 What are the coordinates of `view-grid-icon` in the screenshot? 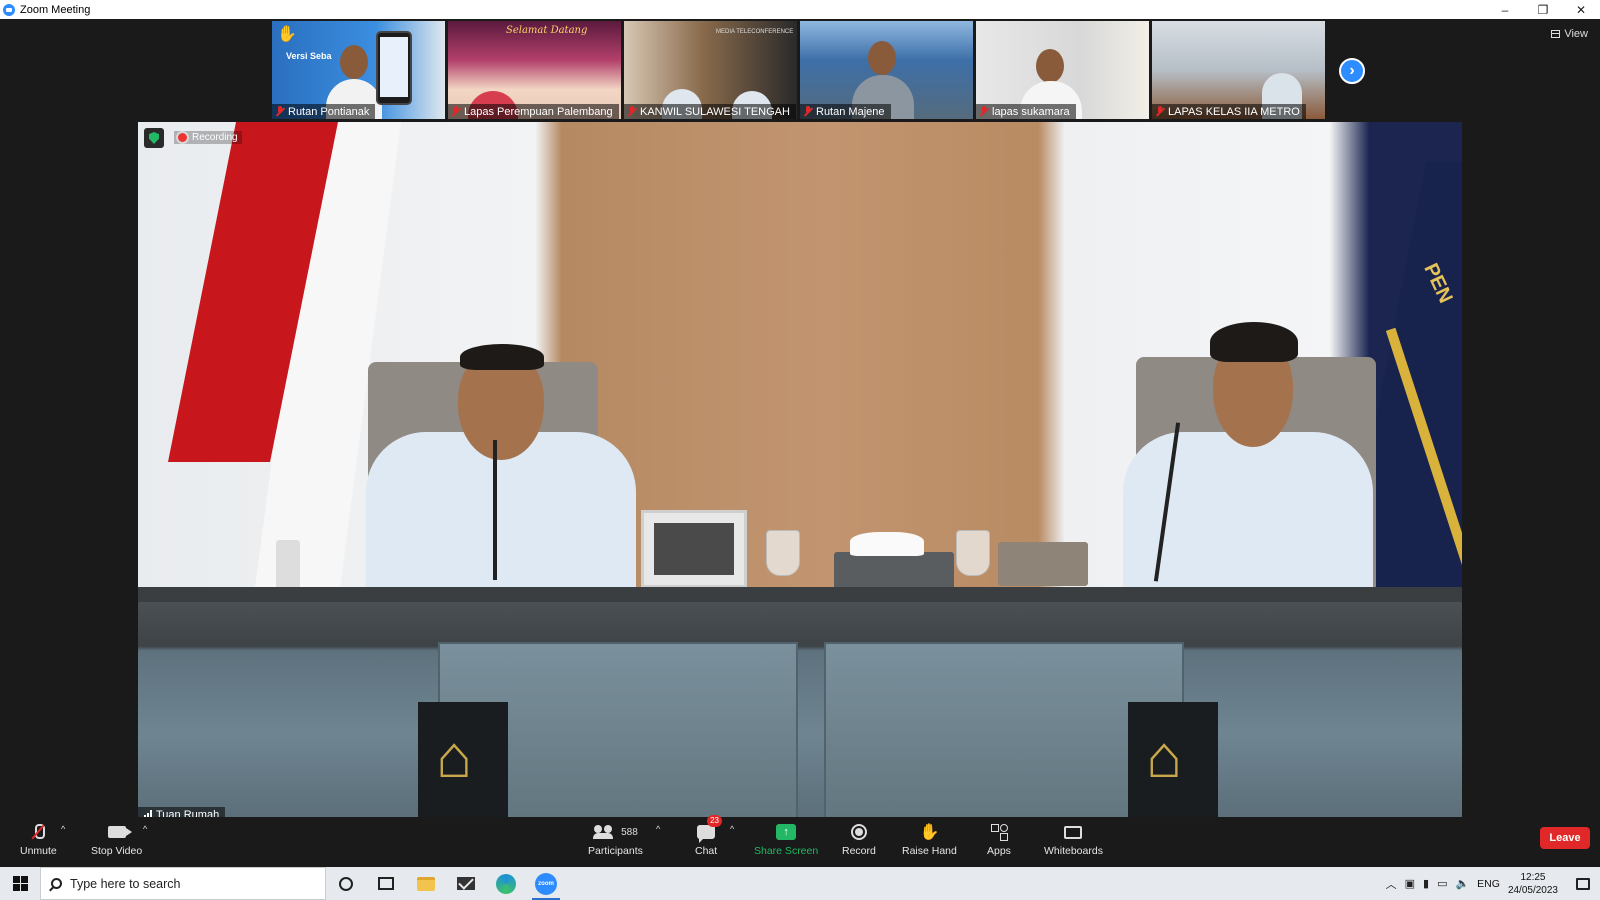 It's located at (1556, 34).